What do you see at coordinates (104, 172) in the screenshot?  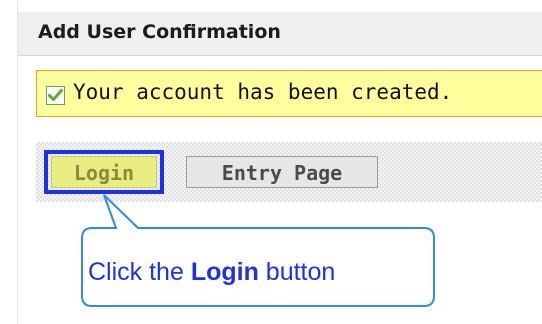 I see `login-button: Login` at bounding box center [104, 172].